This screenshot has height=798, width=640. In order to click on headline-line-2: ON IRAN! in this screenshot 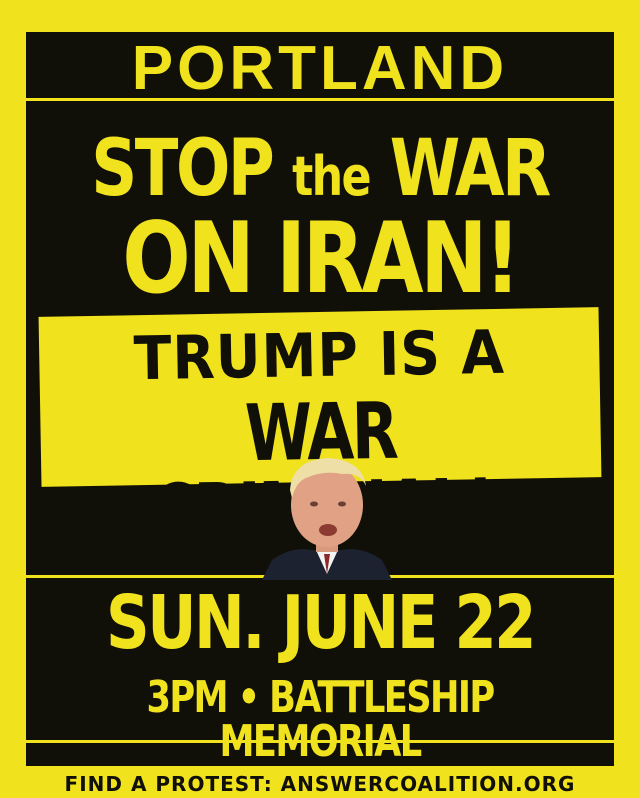, I will do `click(321, 259)`.